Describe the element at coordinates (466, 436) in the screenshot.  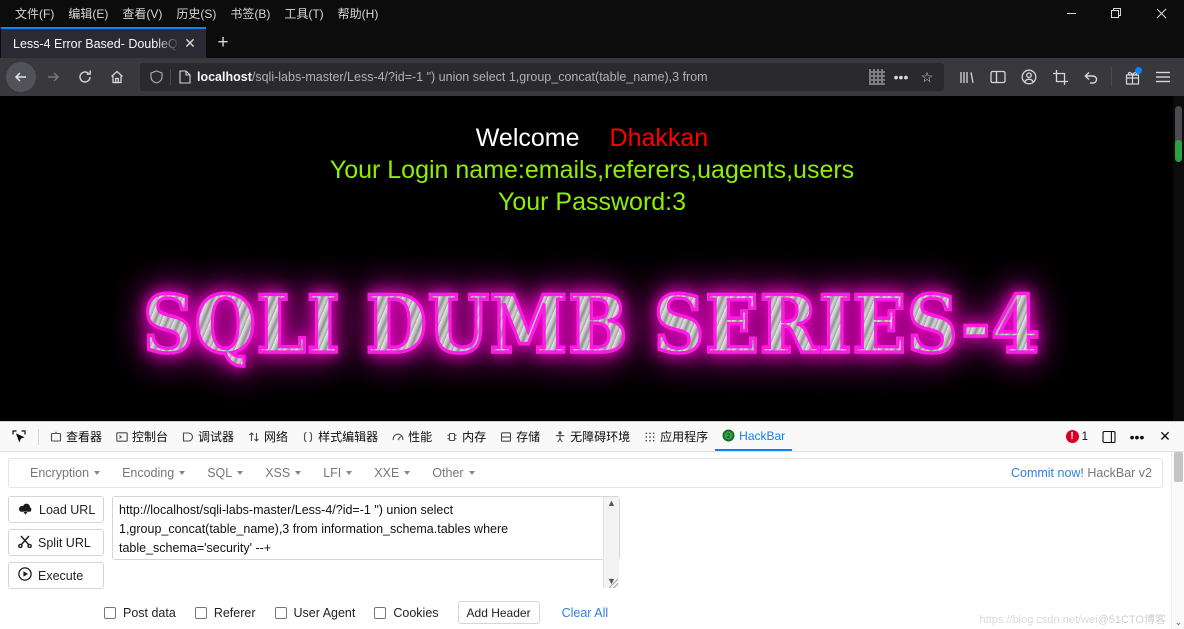
I see `devtools-tab-memory: 内存` at that location.